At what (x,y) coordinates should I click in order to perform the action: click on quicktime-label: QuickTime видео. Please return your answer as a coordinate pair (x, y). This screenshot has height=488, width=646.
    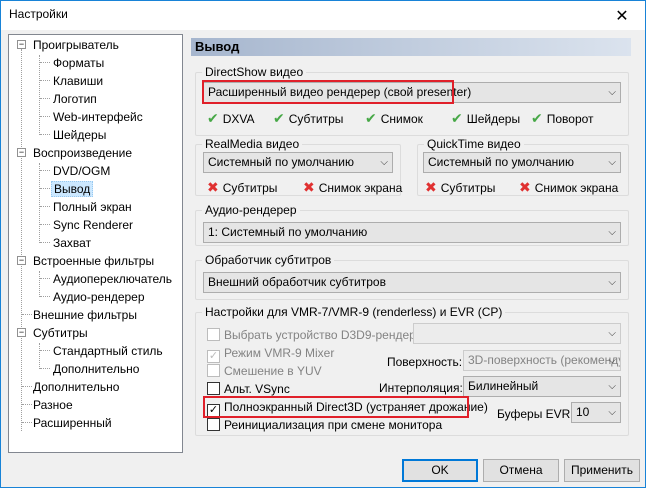
    Looking at the image, I should click on (474, 144).